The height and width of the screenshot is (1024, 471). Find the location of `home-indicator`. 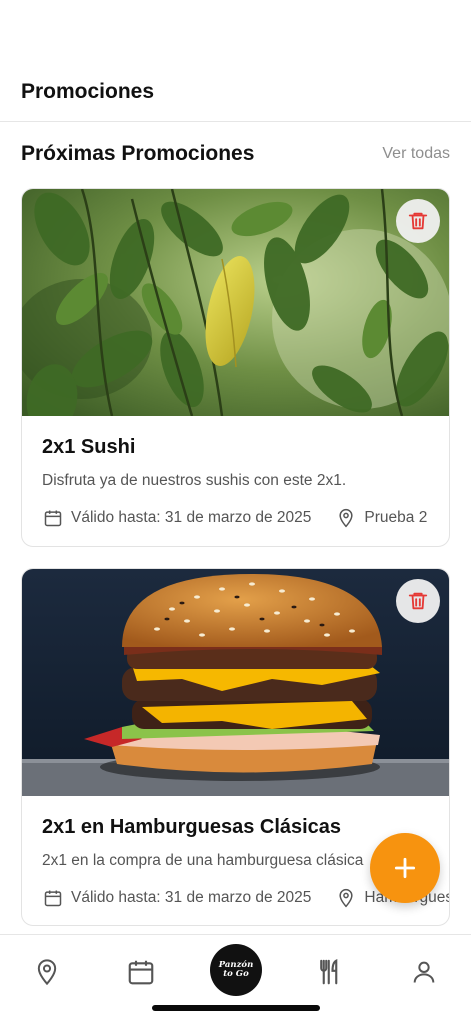

home-indicator is located at coordinates (236, 1008).